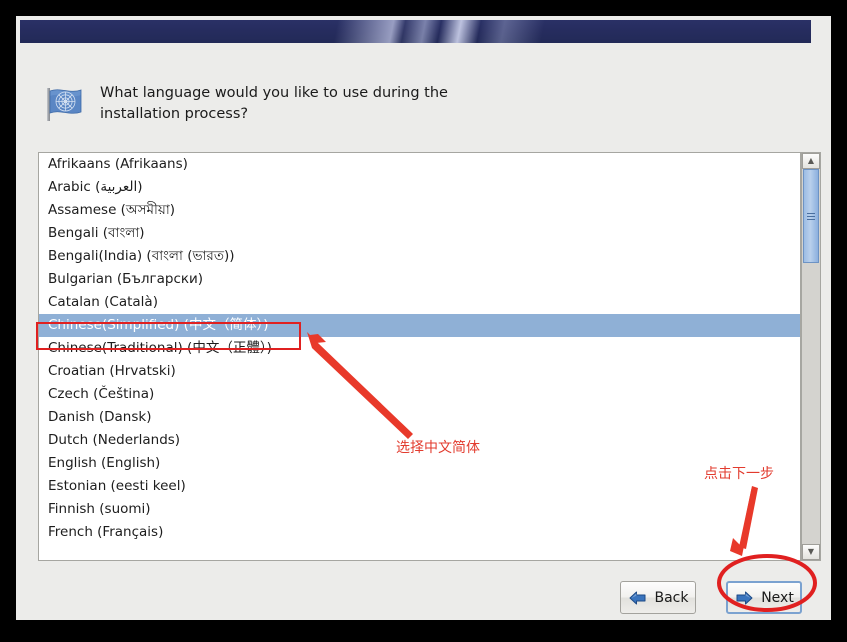 The image size is (847, 642). Describe the element at coordinates (419, 256) in the screenshot. I see `language-list-item: Bengali(India) (বাংলা (ভারত))` at that location.